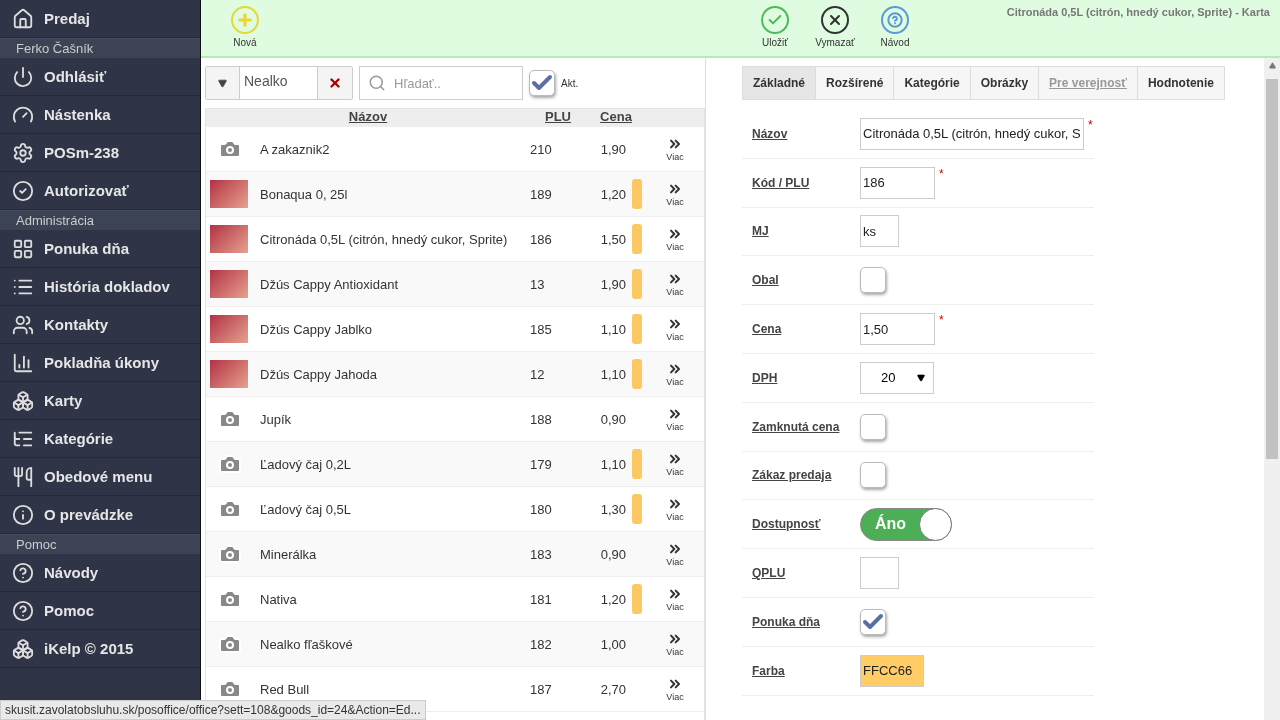 Image resolution: width=1280 pixels, height=720 pixels. Describe the element at coordinates (897, 329) in the screenshot. I see `input-field: 1,50` at that location.